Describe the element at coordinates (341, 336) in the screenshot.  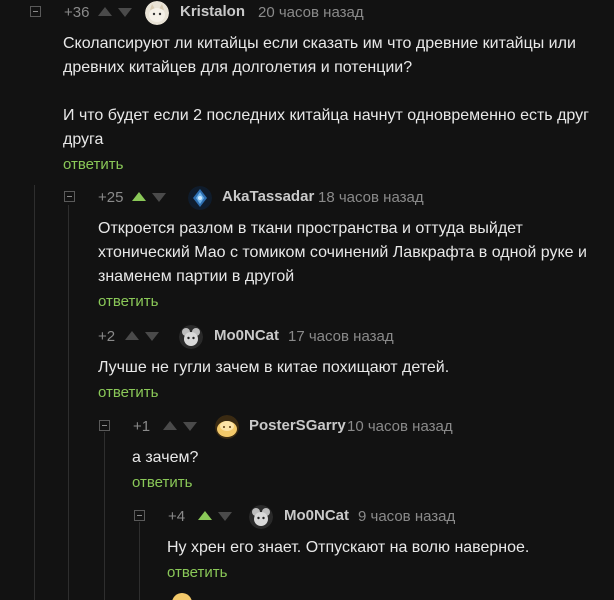
I see `timestamp: 17 часов назад` at that location.